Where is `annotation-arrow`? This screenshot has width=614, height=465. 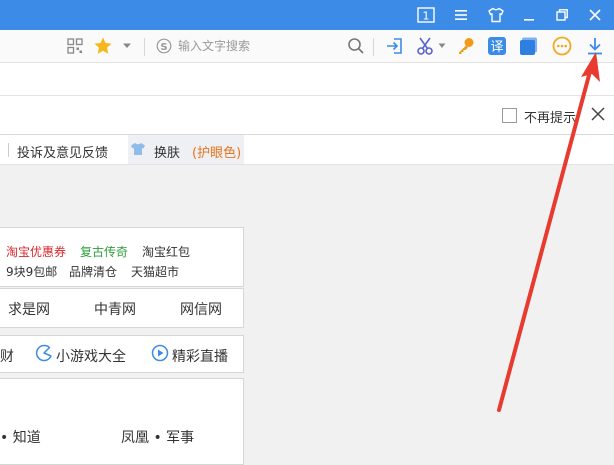
annotation-arrow is located at coordinates (548, 232).